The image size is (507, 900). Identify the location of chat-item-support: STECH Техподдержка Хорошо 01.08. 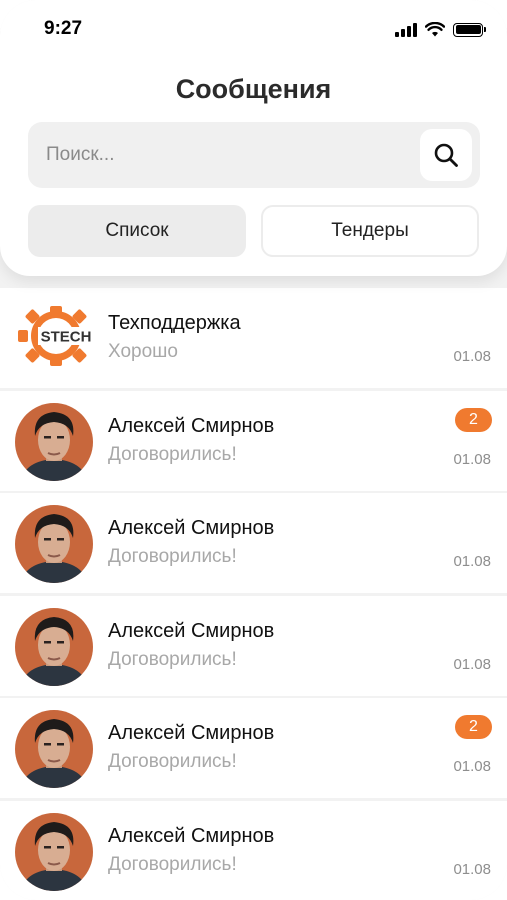
(253, 338).